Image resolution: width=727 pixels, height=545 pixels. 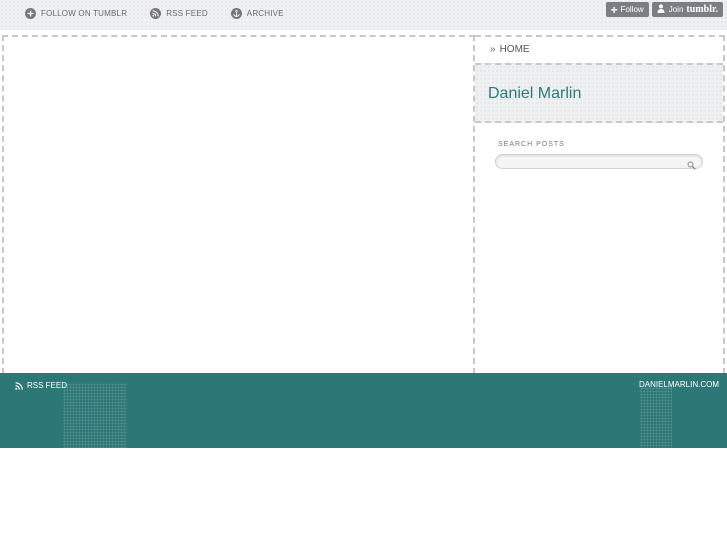 What do you see at coordinates (614, 9) in the screenshot?
I see `plus-icon: +` at bounding box center [614, 9].